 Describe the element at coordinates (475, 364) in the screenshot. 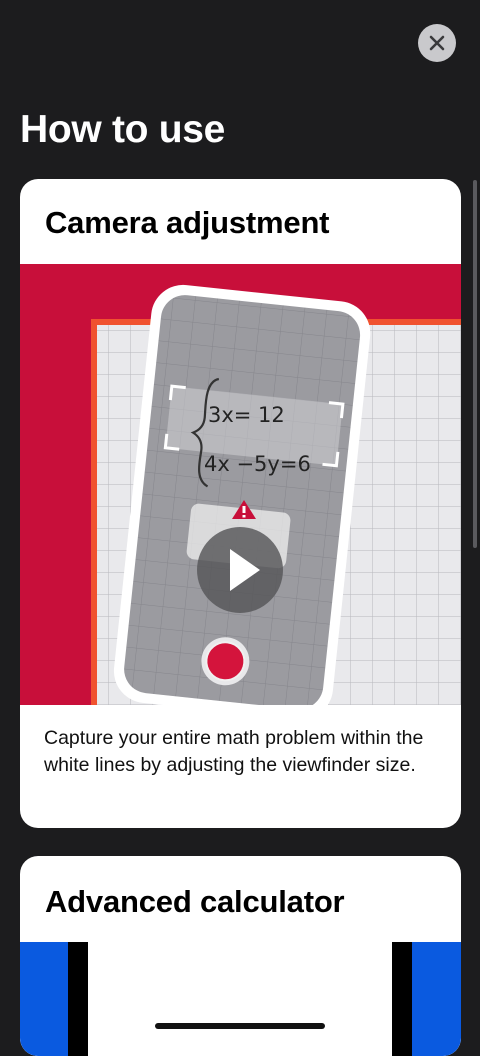

I see `scrollbar` at that location.